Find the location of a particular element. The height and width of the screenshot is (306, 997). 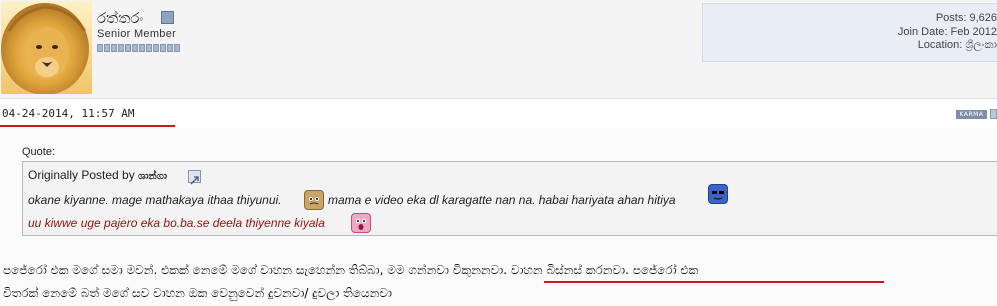

lion-avatar-image is located at coordinates (46, 47).